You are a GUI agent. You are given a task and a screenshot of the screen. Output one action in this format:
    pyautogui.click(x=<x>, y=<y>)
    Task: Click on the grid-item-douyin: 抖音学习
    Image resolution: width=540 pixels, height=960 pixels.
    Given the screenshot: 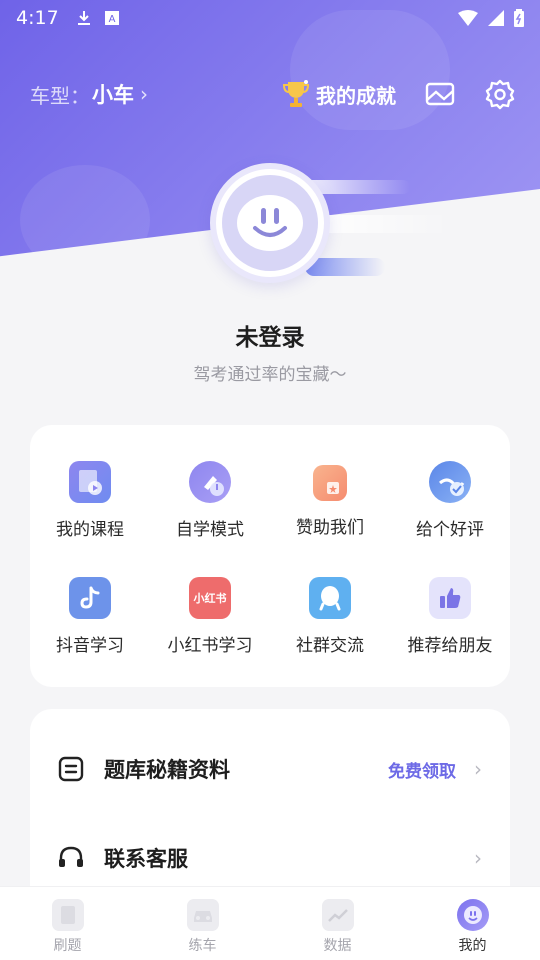 What is the action you would take?
    pyautogui.click(x=90, y=616)
    